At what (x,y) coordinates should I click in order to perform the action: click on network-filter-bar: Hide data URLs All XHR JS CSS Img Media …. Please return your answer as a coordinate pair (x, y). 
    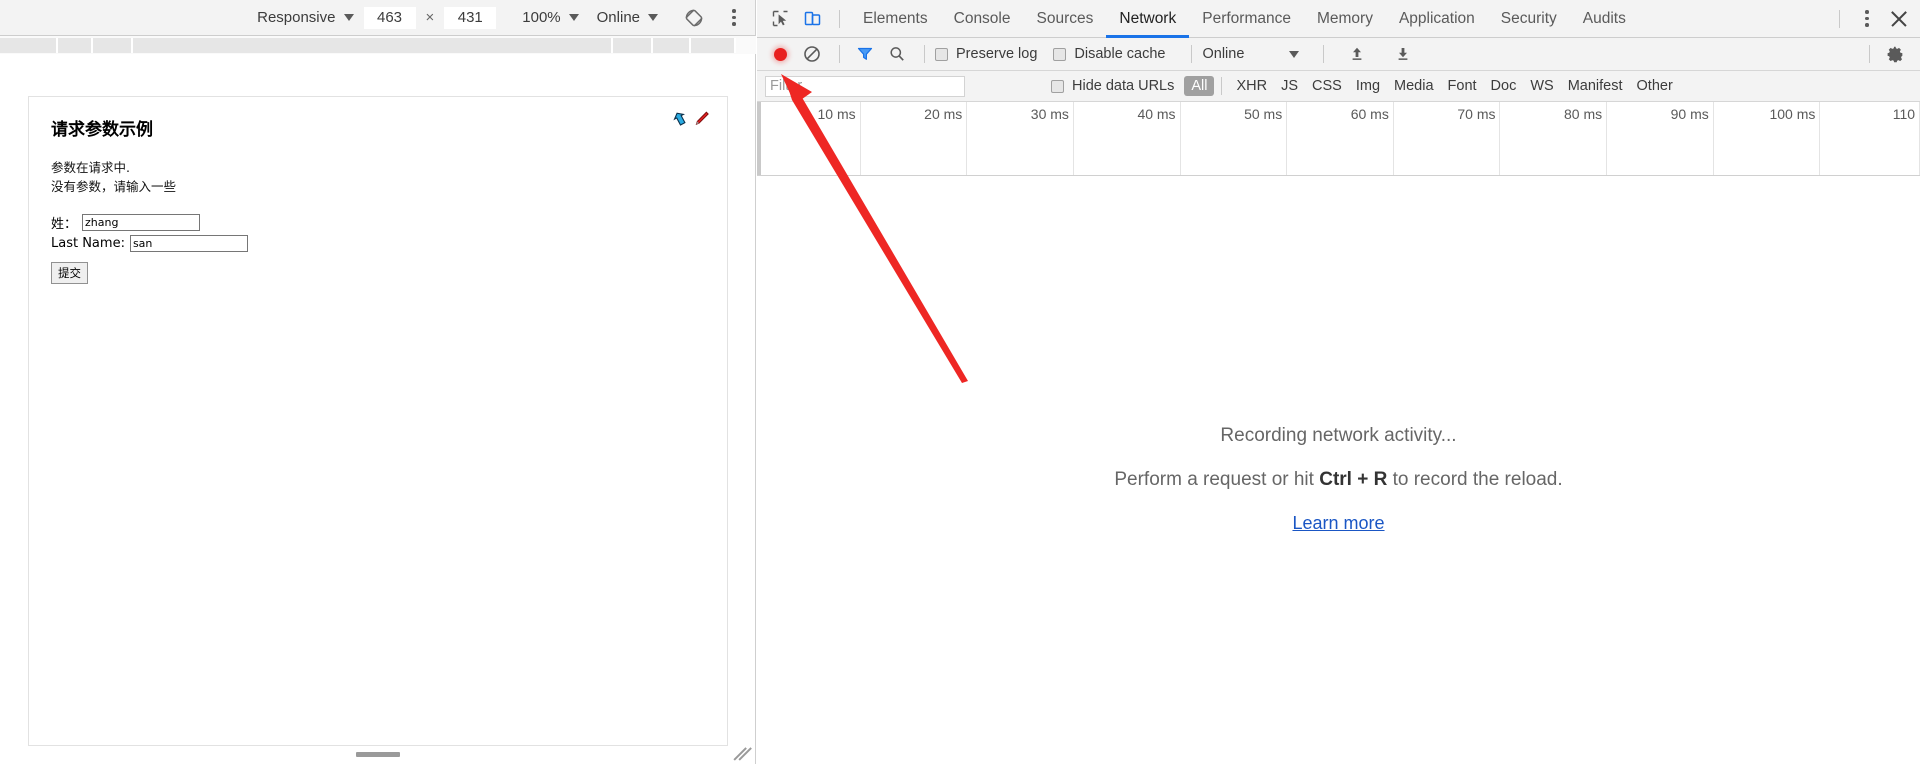
    Looking at the image, I should click on (1338, 86).